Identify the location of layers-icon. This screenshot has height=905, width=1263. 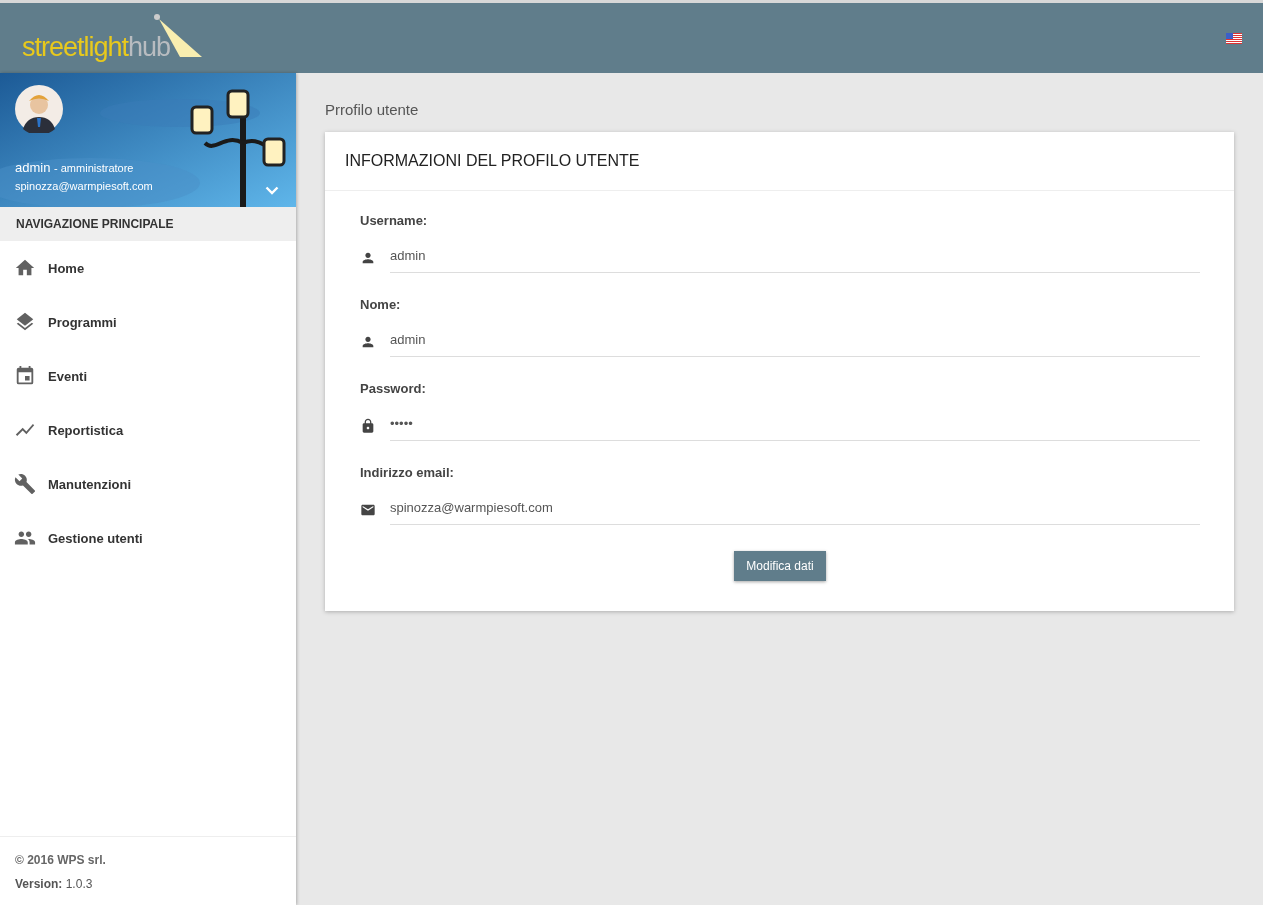
(25, 322).